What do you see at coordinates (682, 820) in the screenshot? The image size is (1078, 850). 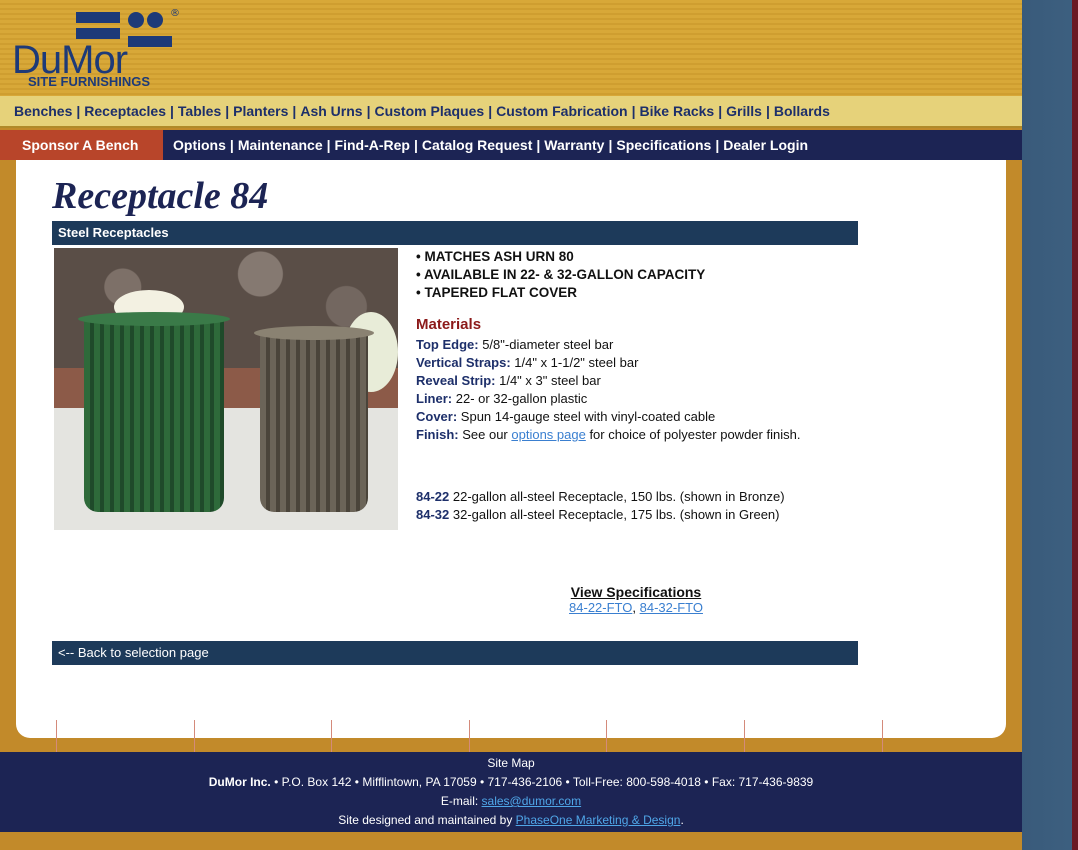 I see `credit-text: .` at bounding box center [682, 820].